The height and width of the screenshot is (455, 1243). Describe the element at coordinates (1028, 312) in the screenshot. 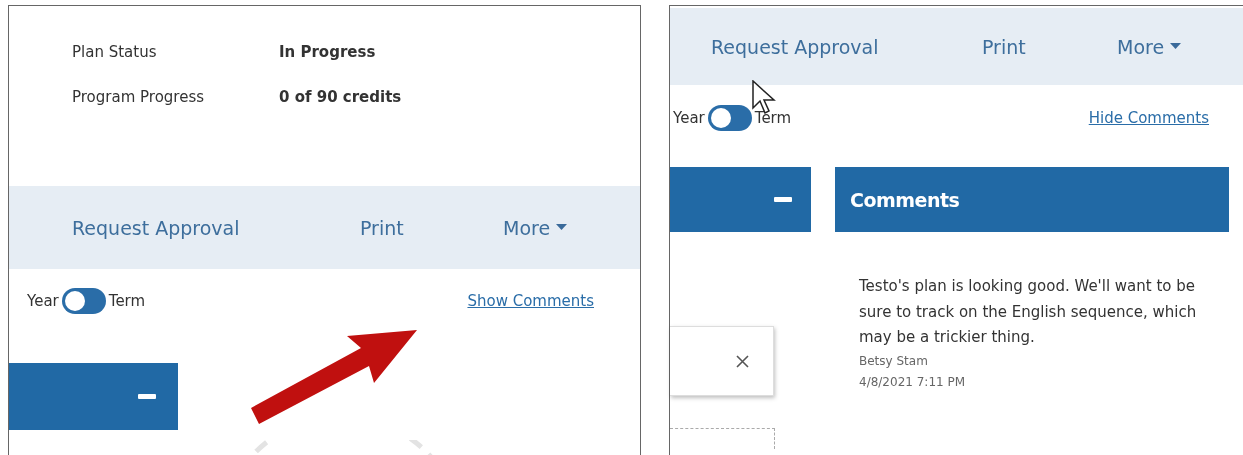

I see `comment-text: Testo's plan is looking good. We'll want to be sure to track on the English sequence, which may be a trickier thing.` at that location.